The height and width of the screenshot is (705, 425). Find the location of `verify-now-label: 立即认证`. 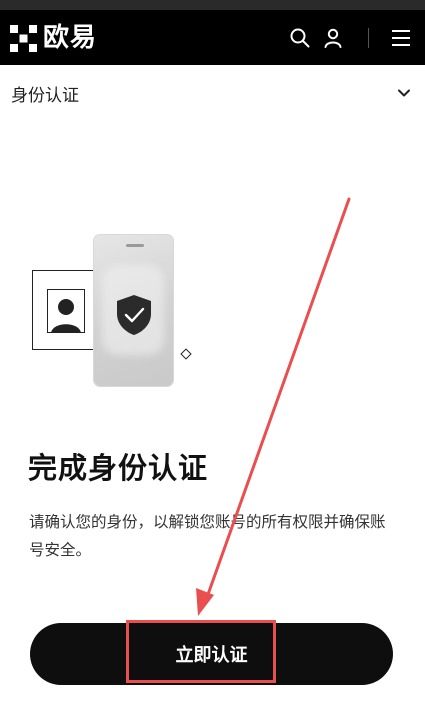

verify-now-label: 立即认证 is located at coordinates (211, 655).